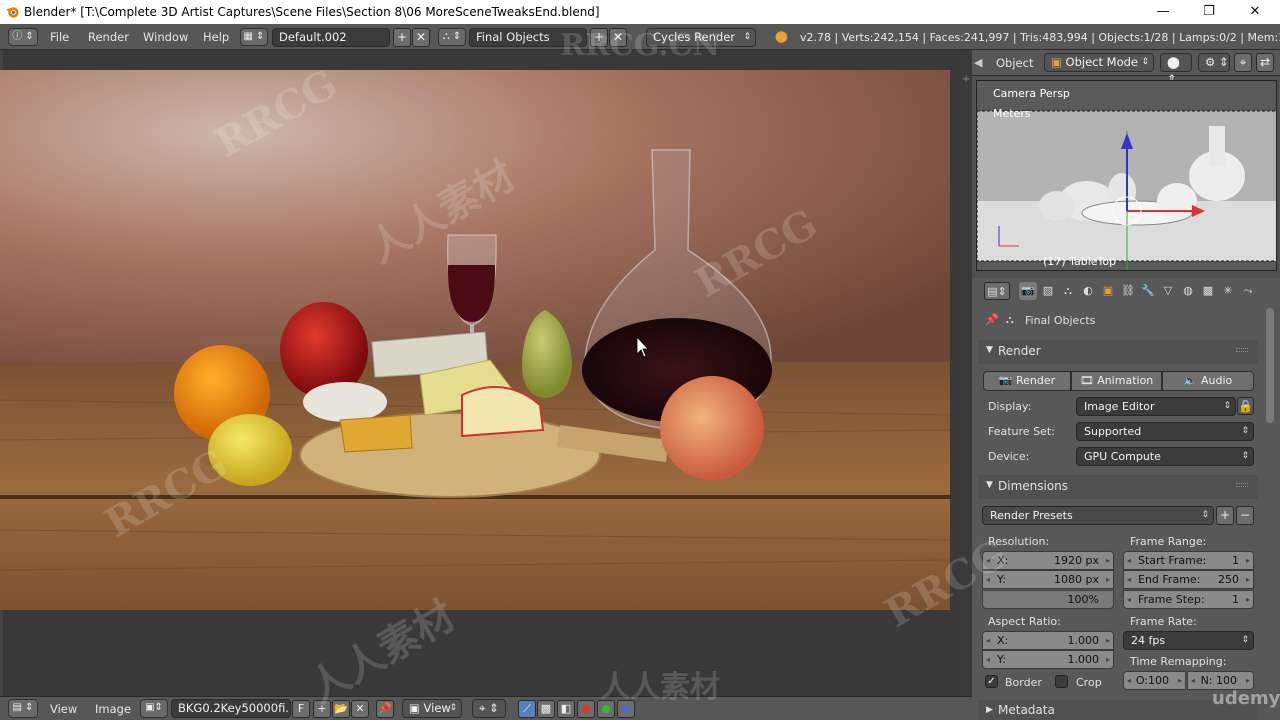 The width and height of the screenshot is (1280, 720). What do you see at coordinates (1225, 515) in the screenshot?
I see `add-preset-icon: +` at bounding box center [1225, 515].